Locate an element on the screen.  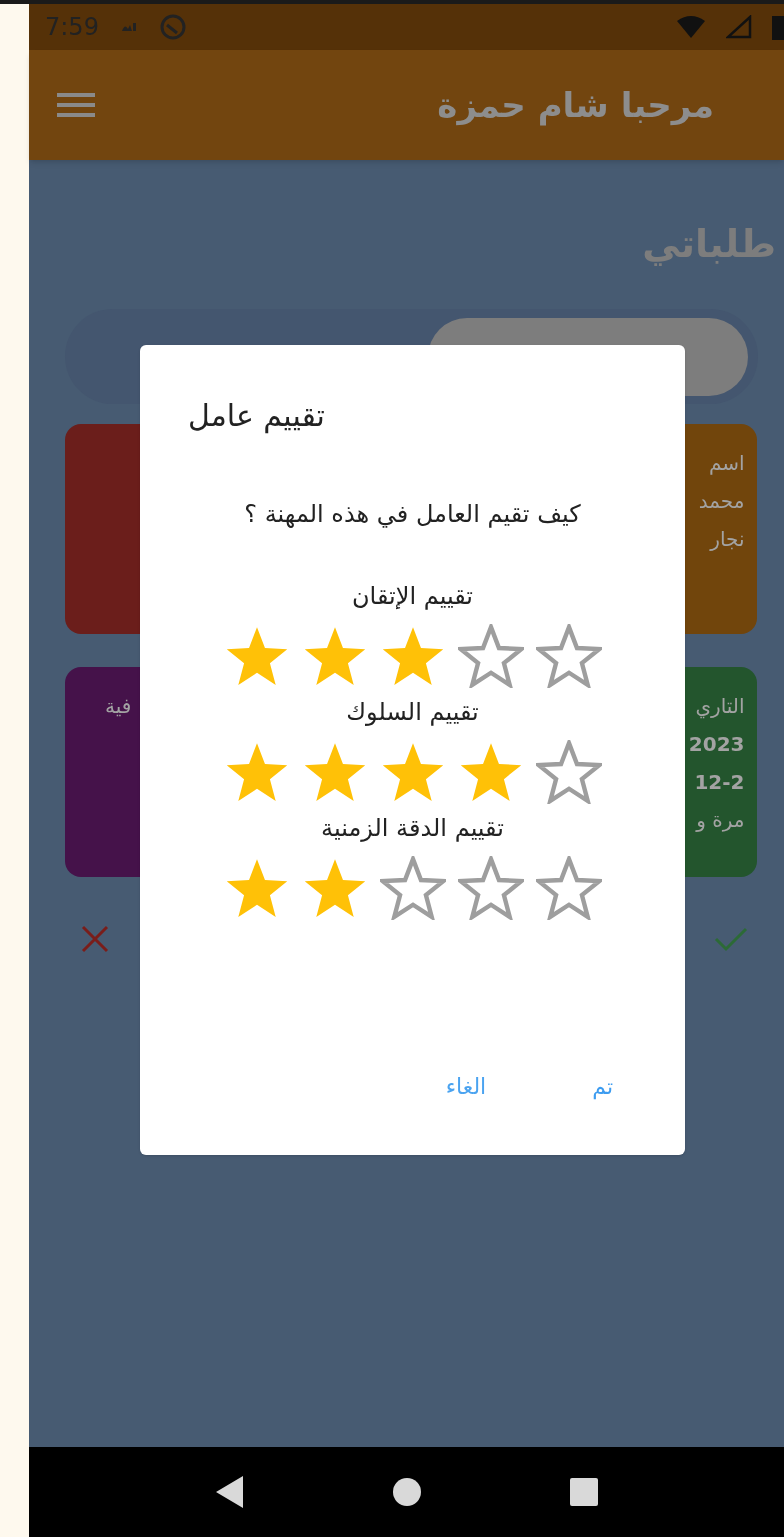
cancel-button: الغاء is located at coordinates (466, 1086).